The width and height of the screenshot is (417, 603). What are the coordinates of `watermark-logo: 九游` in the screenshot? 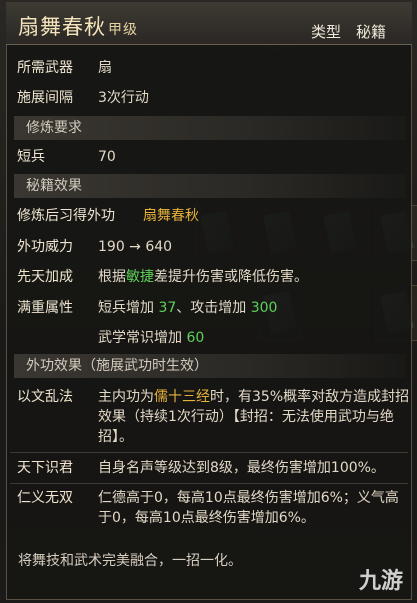 It's located at (380, 581).